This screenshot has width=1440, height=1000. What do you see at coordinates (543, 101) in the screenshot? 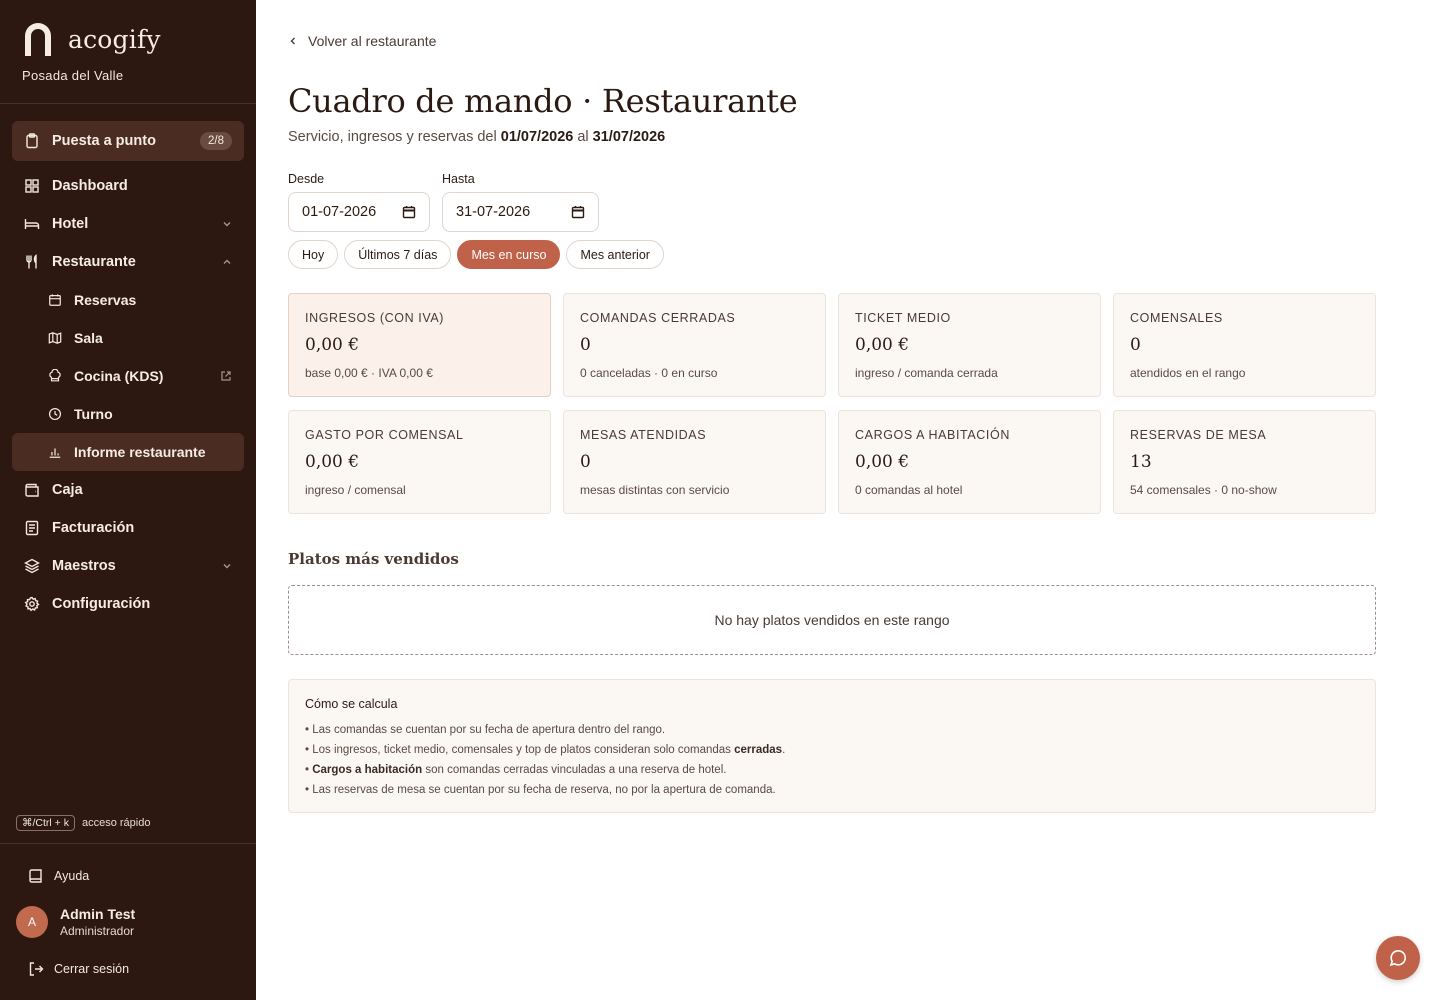
I see `page-title: Cuadro de mando · Restaurante` at bounding box center [543, 101].